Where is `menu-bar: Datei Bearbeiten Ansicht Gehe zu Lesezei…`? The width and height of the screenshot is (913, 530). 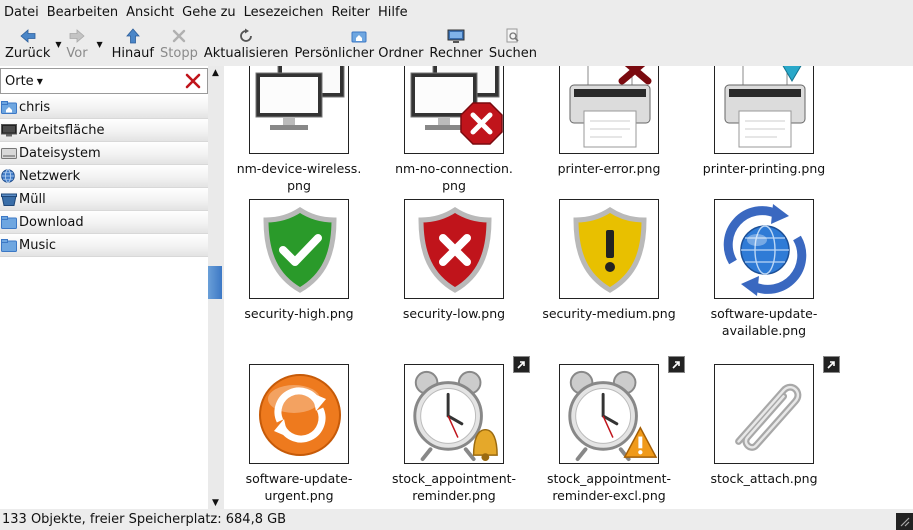 menu-bar: Datei Bearbeiten Ansicht Gehe zu Lesezei… is located at coordinates (456, 12).